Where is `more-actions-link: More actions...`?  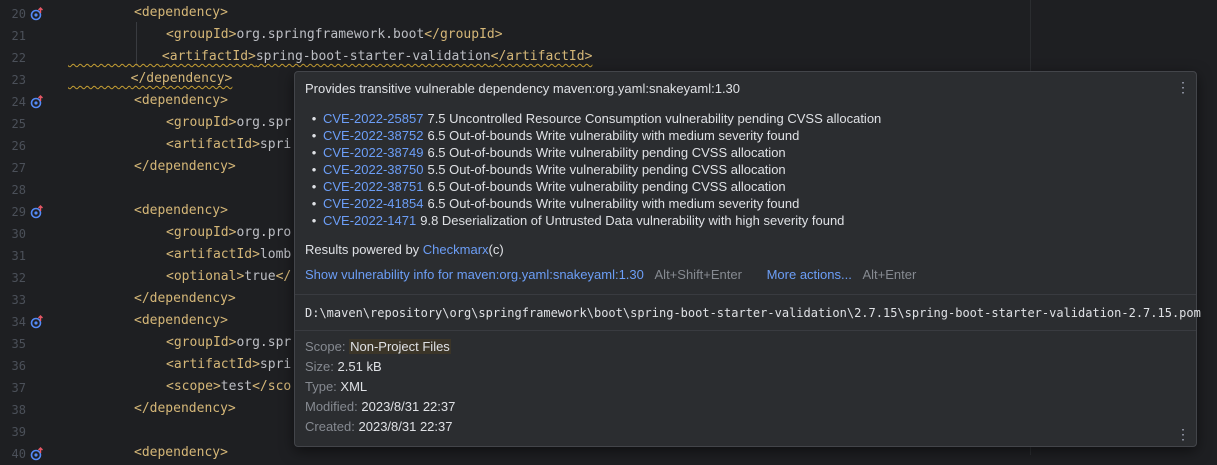
more-actions-link: More actions... is located at coordinates (809, 274).